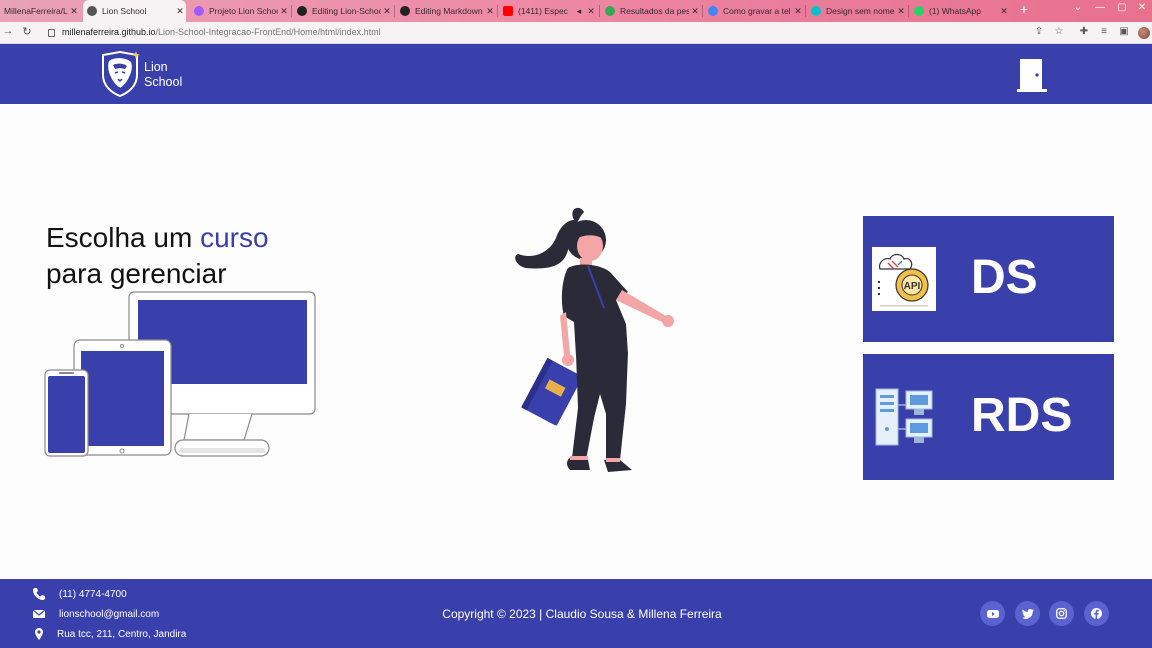 The height and width of the screenshot is (648, 1152). Describe the element at coordinates (8, 31) in the screenshot. I see `forward-icon: →` at that location.